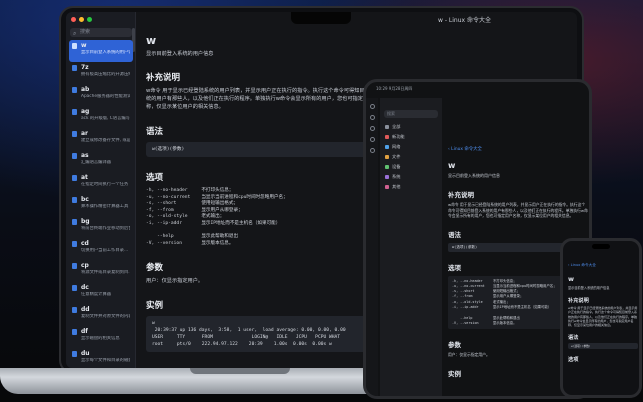 The width and height of the screenshot is (643, 402). I want to click on sidebar-item-name: du, so click(85, 353).